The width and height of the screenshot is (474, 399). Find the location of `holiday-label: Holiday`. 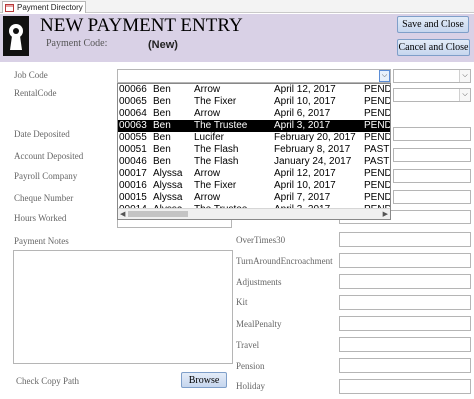

holiday-label: Holiday is located at coordinates (250, 386).